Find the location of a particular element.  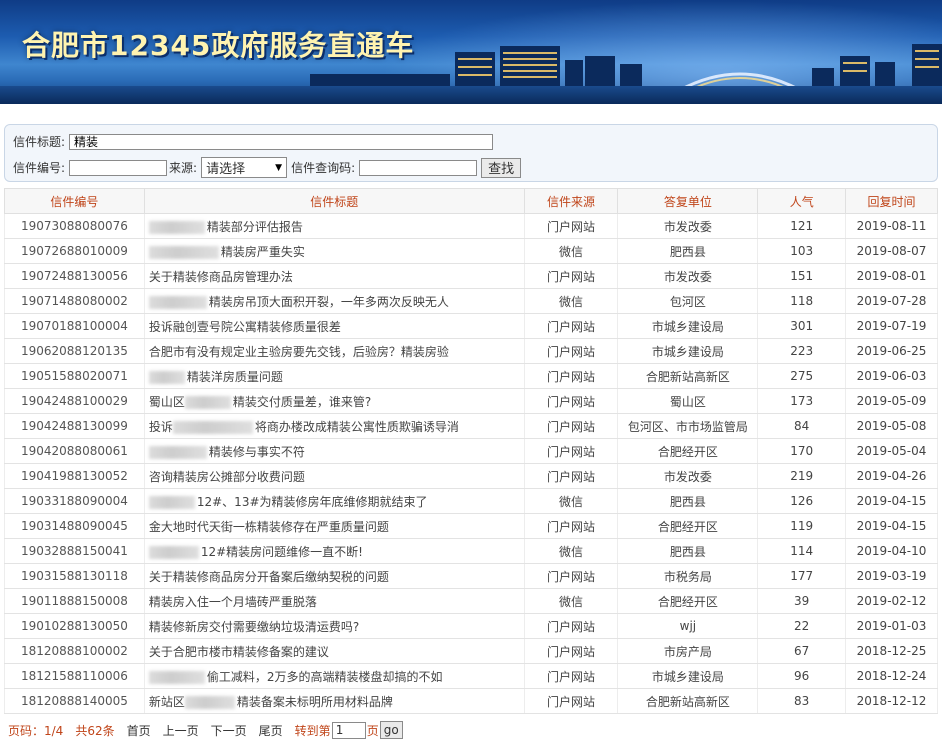

next-page-link: 下一页 is located at coordinates (229, 730).